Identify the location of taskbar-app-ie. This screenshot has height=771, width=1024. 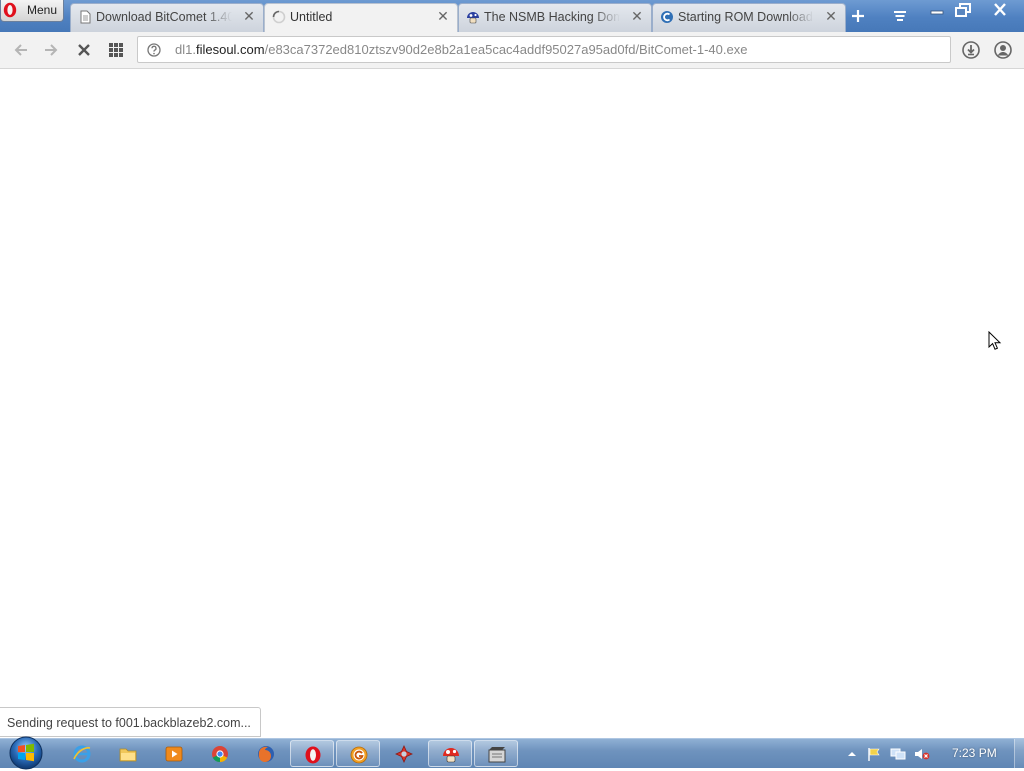
(82, 753).